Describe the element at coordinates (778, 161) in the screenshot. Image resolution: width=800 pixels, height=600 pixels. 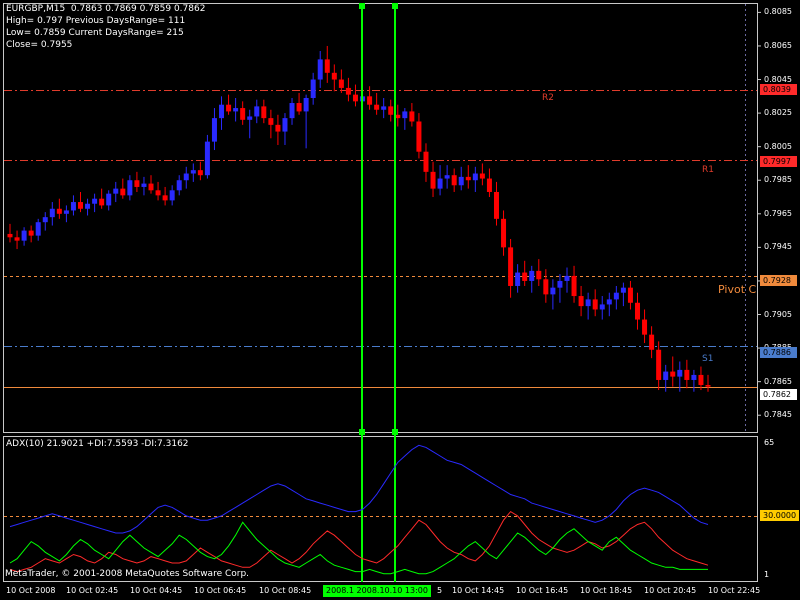
I see `level-tag-r1: 0.7997` at that location.